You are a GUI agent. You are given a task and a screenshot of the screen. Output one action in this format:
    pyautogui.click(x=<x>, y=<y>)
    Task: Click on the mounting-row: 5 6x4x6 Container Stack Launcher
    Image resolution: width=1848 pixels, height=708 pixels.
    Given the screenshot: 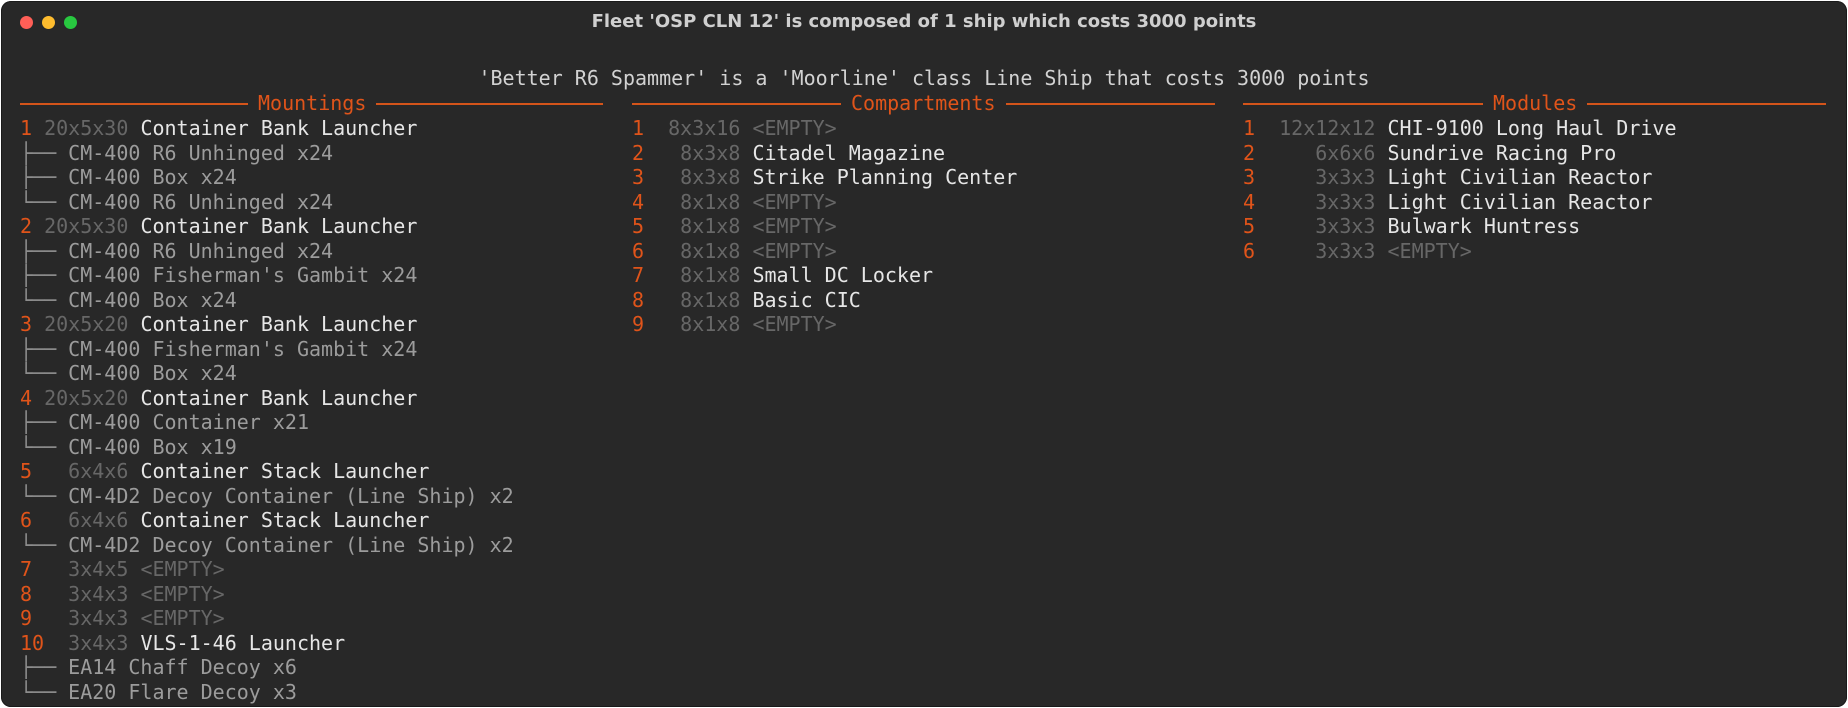 What is the action you would take?
    pyautogui.click(x=224, y=471)
    